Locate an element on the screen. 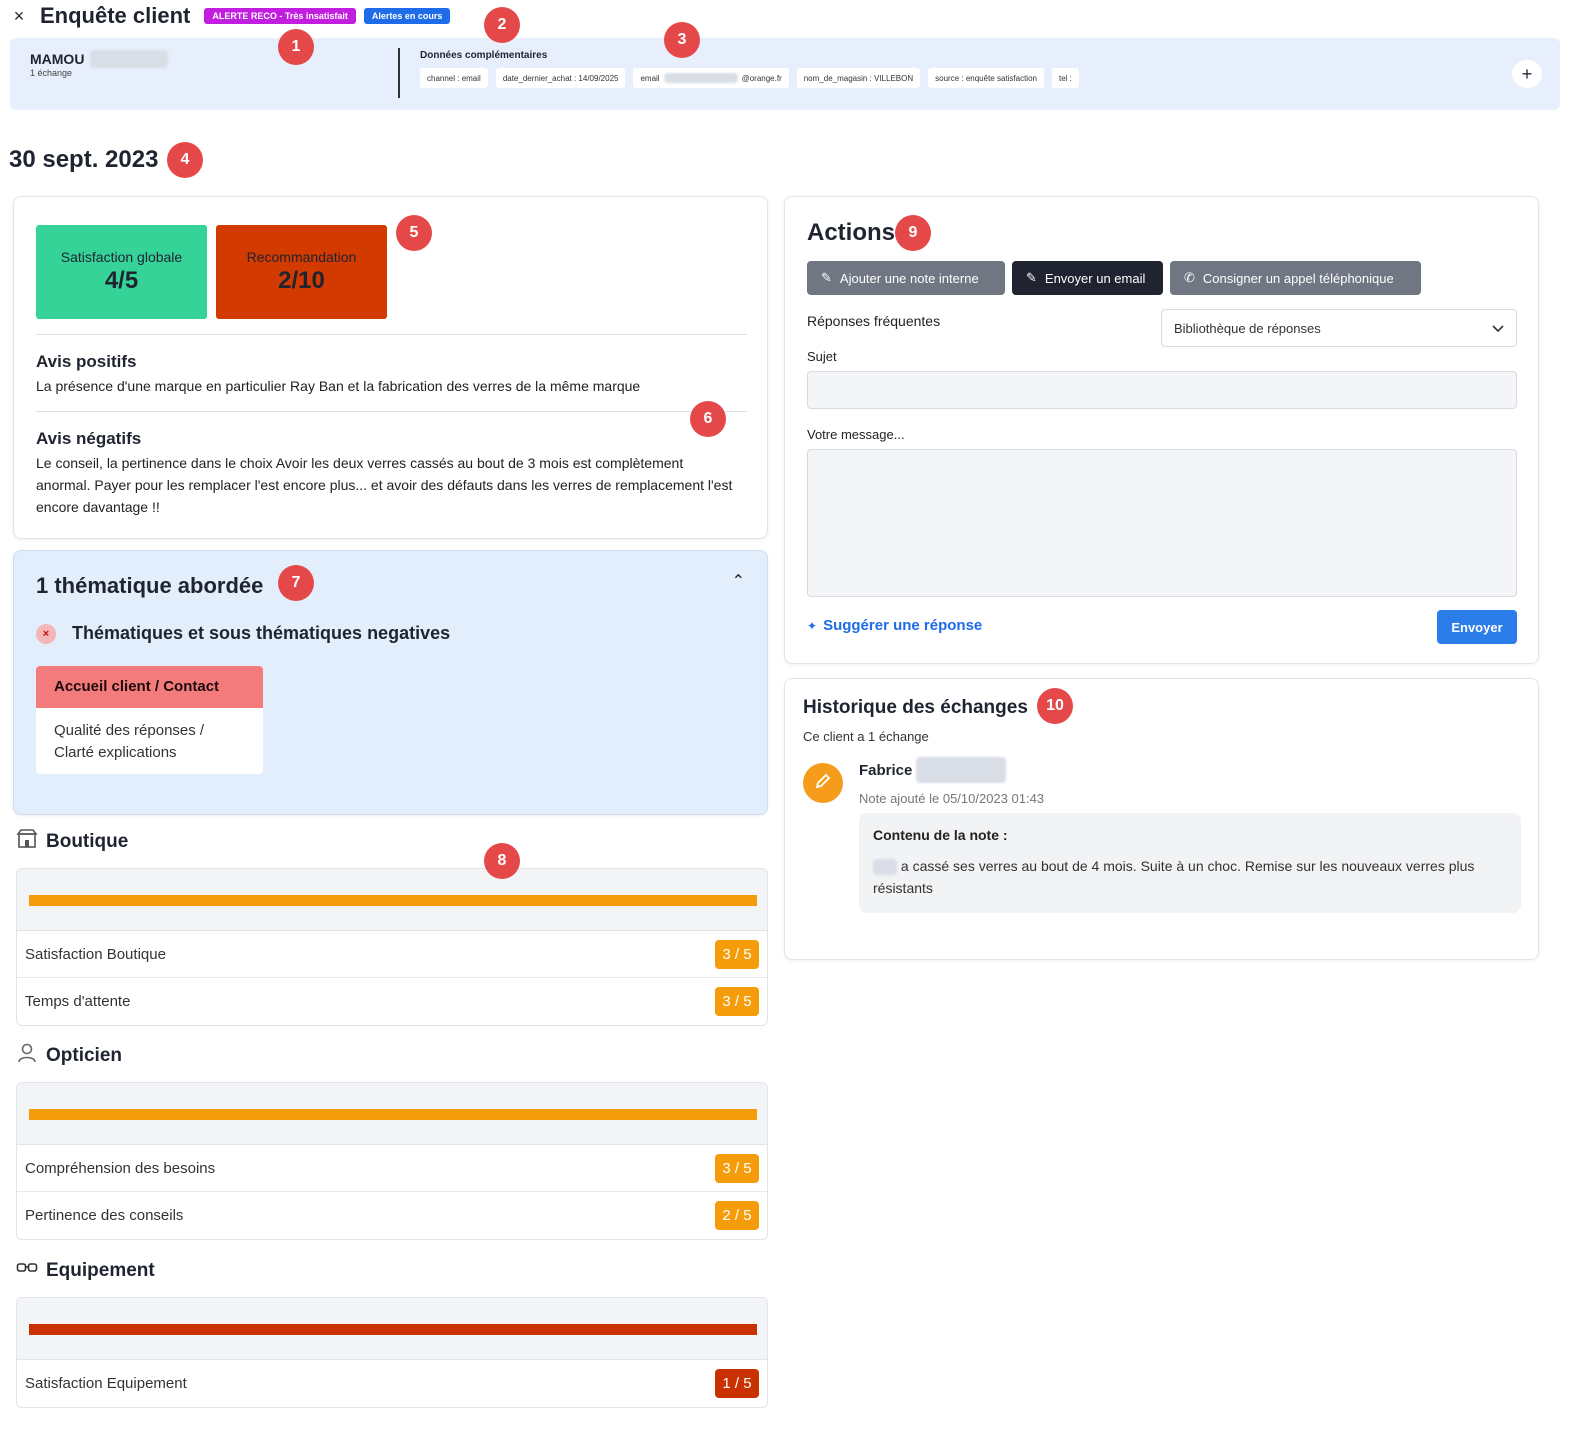 This screenshot has width=1577, height=1448. suggest-label: Suggérer une réponse is located at coordinates (903, 625).